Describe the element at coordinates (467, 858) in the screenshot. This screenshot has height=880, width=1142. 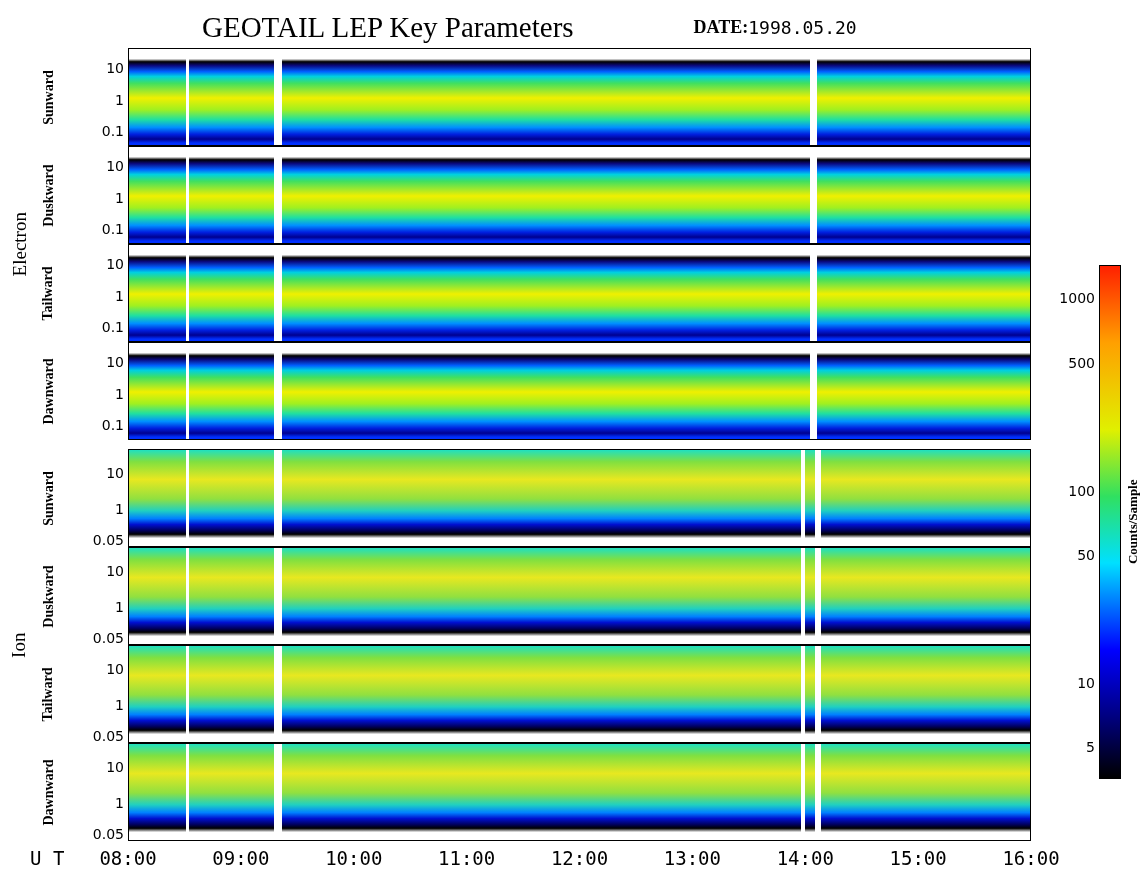
I see `x-tick-label: 11:00` at that location.